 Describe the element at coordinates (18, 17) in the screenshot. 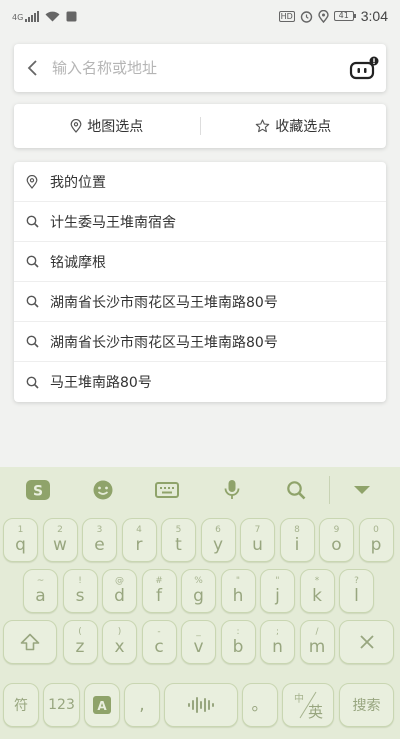

I see `network-label: 4G` at that location.